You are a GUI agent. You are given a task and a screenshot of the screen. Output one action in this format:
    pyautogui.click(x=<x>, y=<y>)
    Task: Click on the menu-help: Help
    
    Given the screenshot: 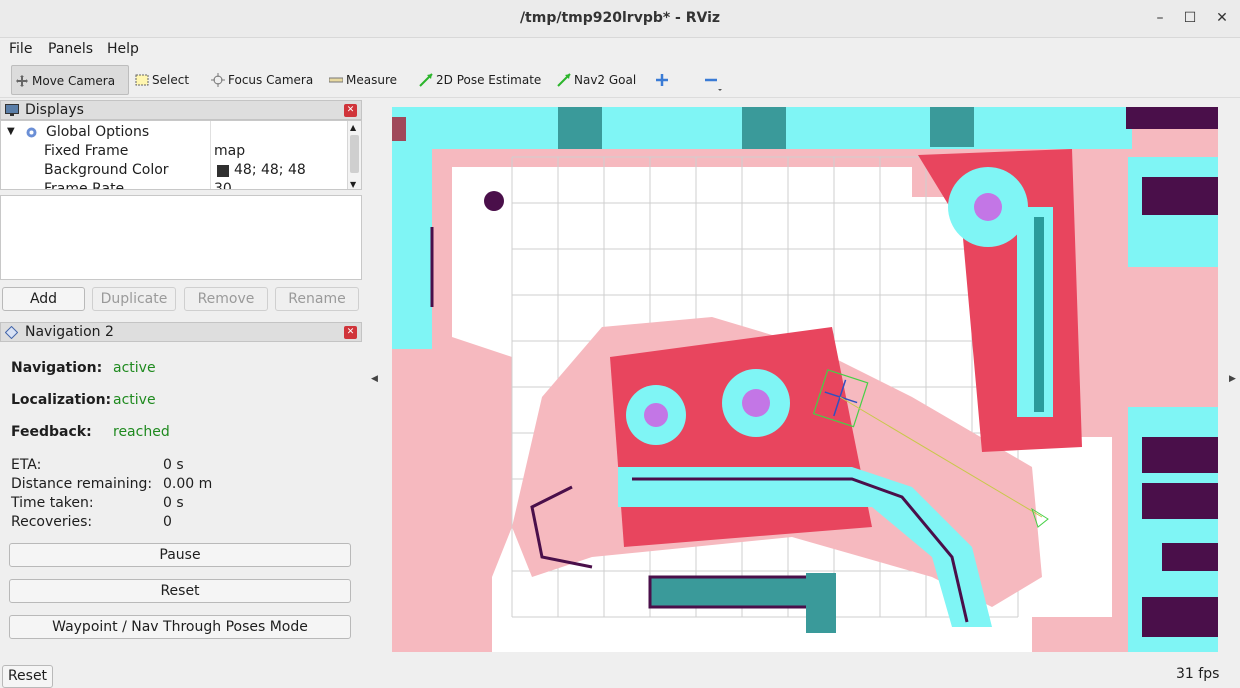 What is the action you would take?
    pyautogui.click(x=123, y=49)
    